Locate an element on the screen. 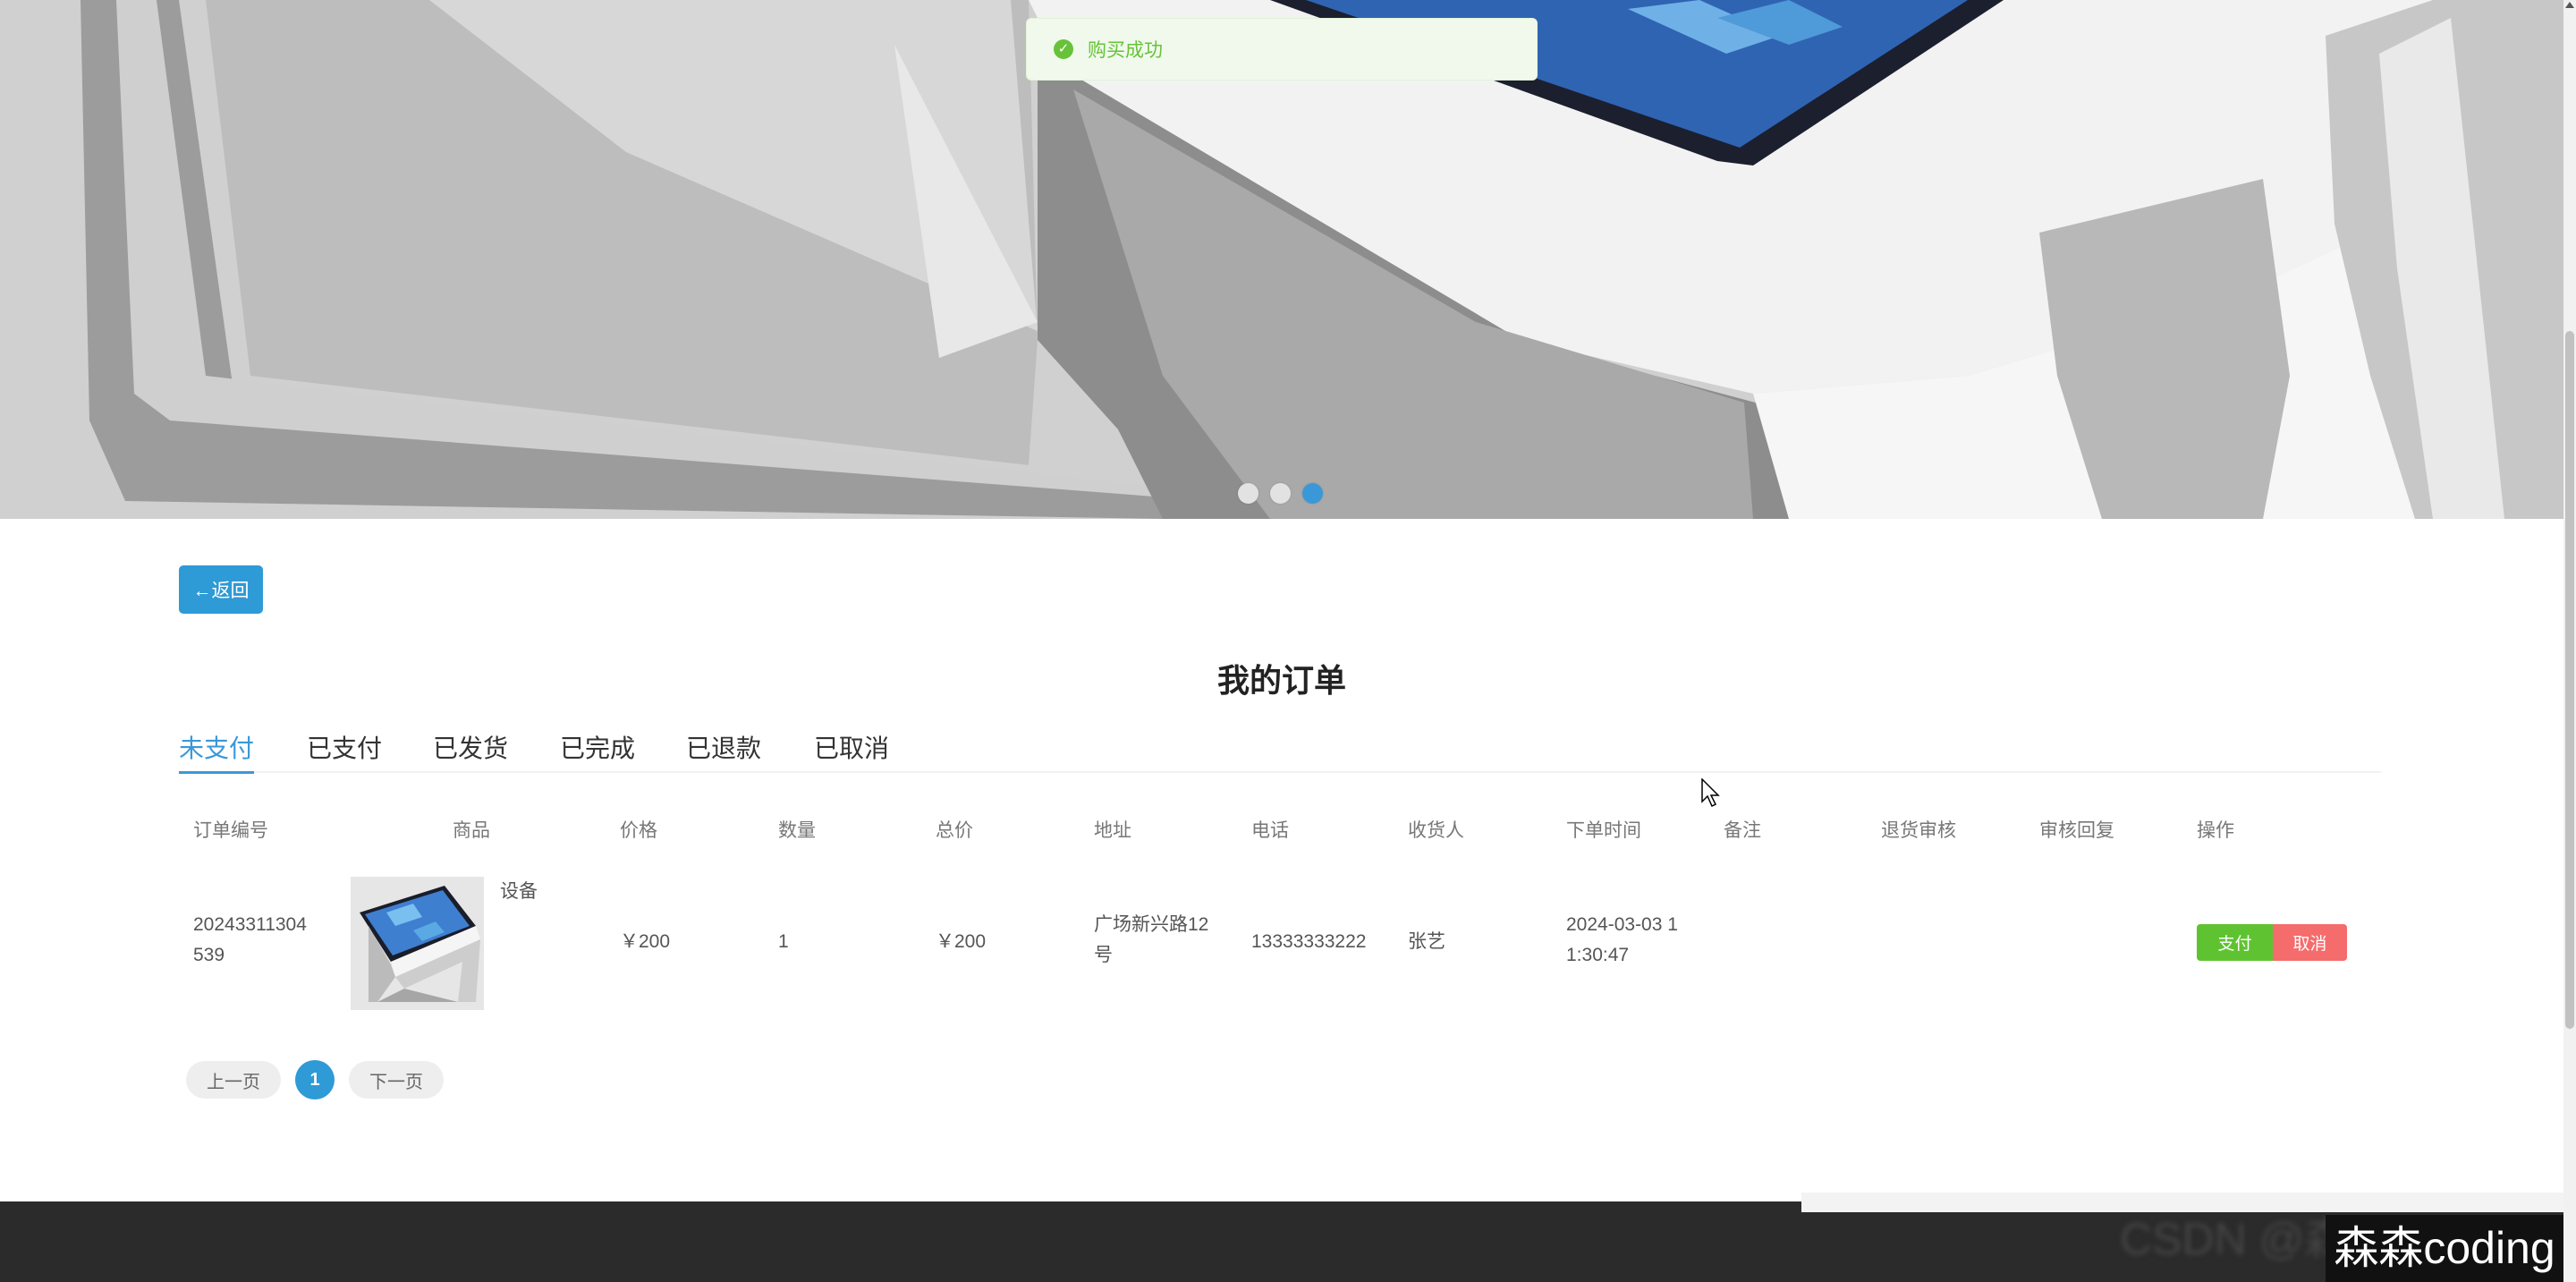 This screenshot has height=1282, width=2576. col-header-quantity: 数量 is located at coordinates (797, 831).